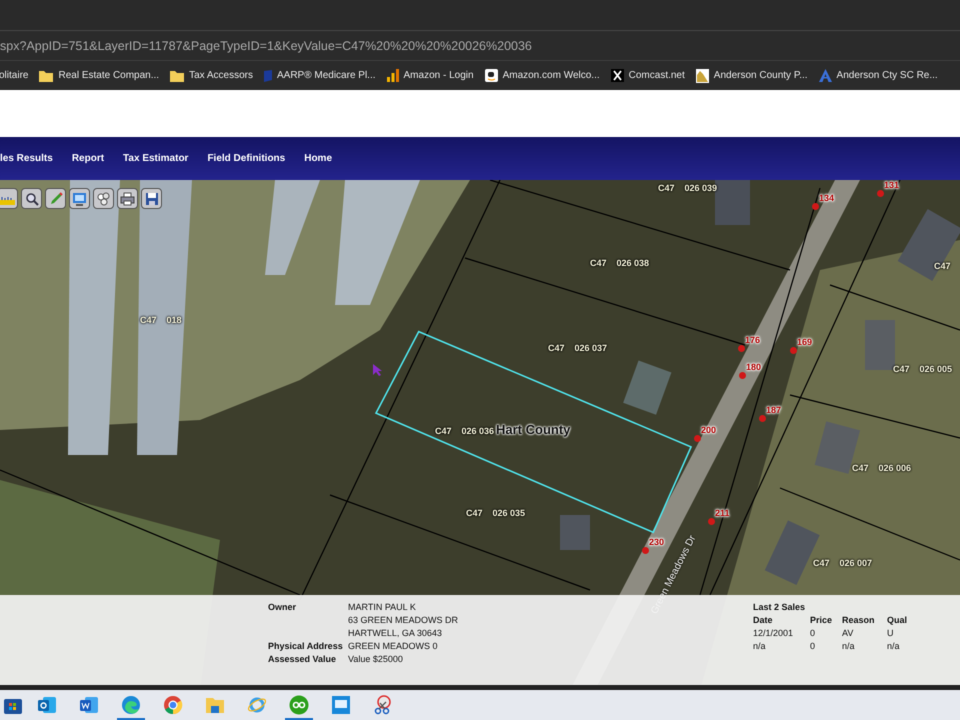  What do you see at coordinates (303, 659) in the screenshot?
I see `field-label: Assessed Value` at bounding box center [303, 659].